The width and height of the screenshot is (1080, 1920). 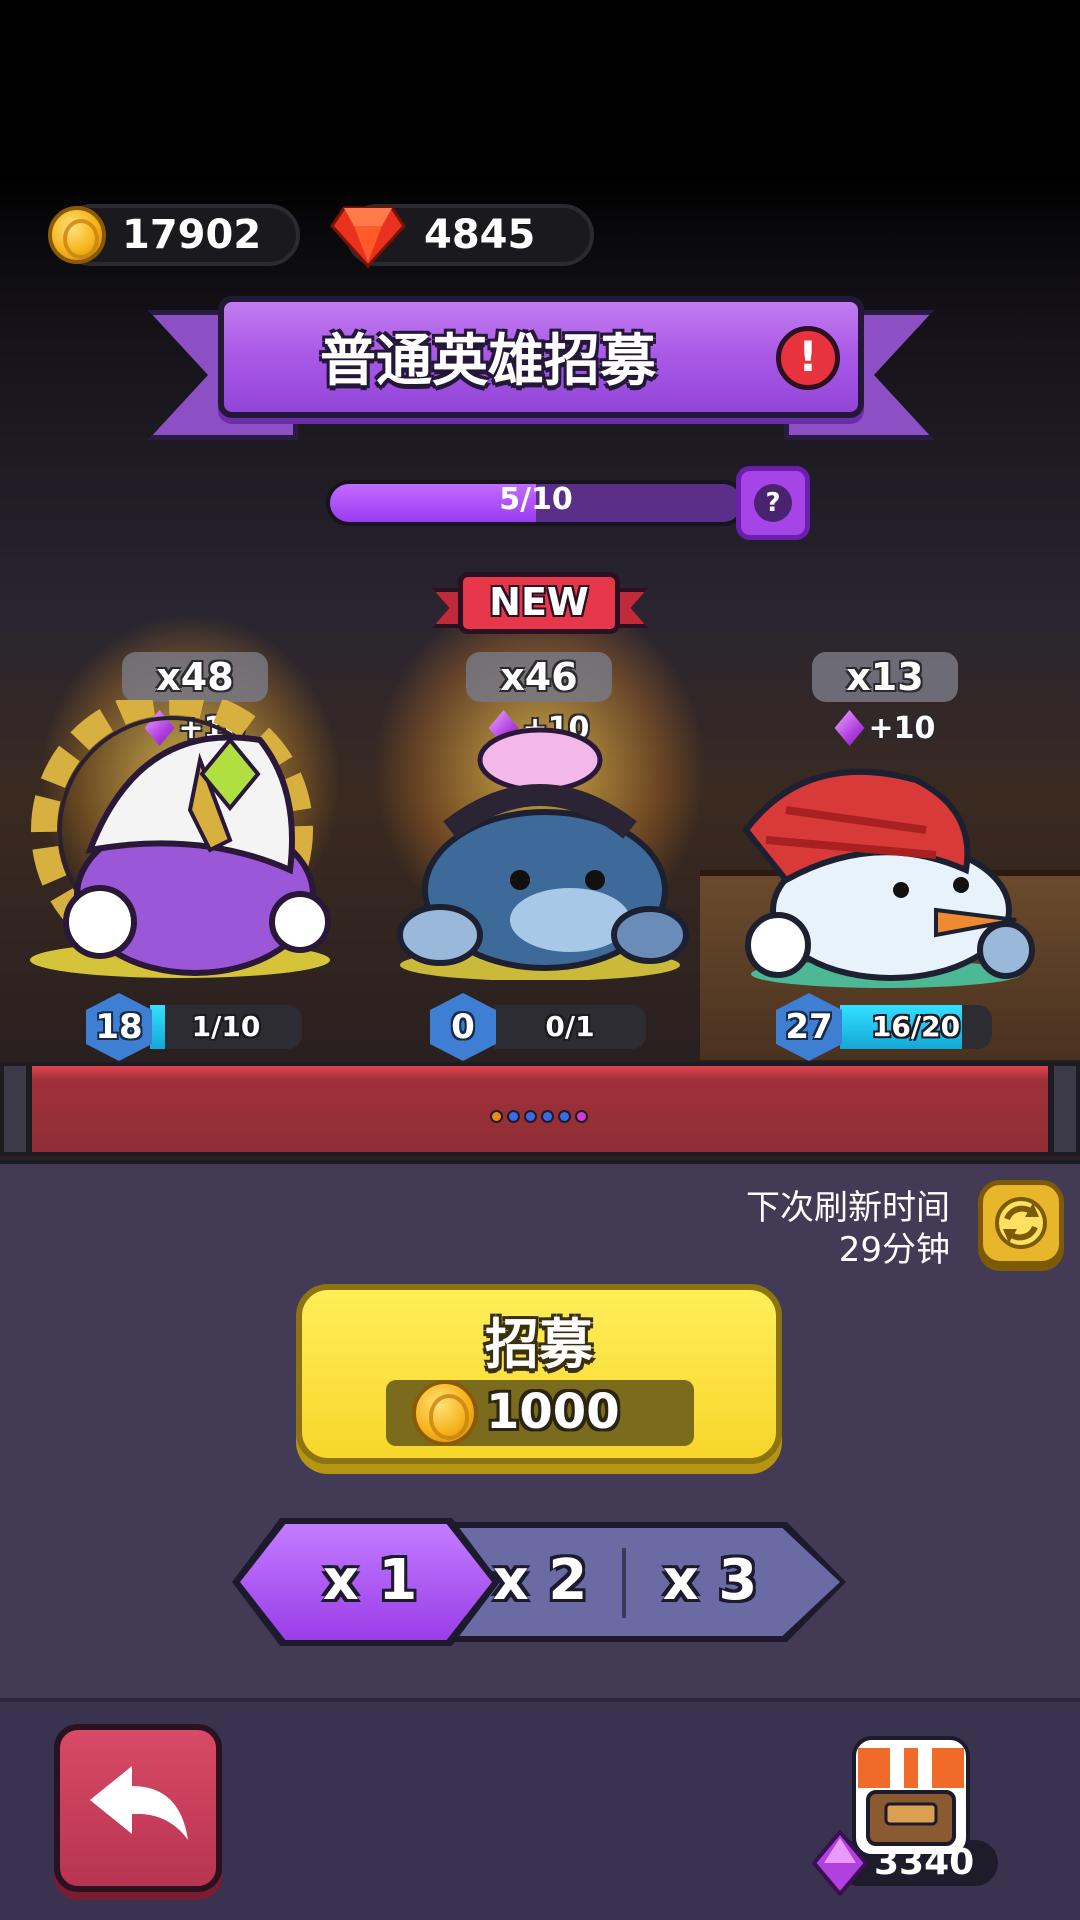 What do you see at coordinates (808, 358) in the screenshot?
I see `alert-icon: !` at bounding box center [808, 358].